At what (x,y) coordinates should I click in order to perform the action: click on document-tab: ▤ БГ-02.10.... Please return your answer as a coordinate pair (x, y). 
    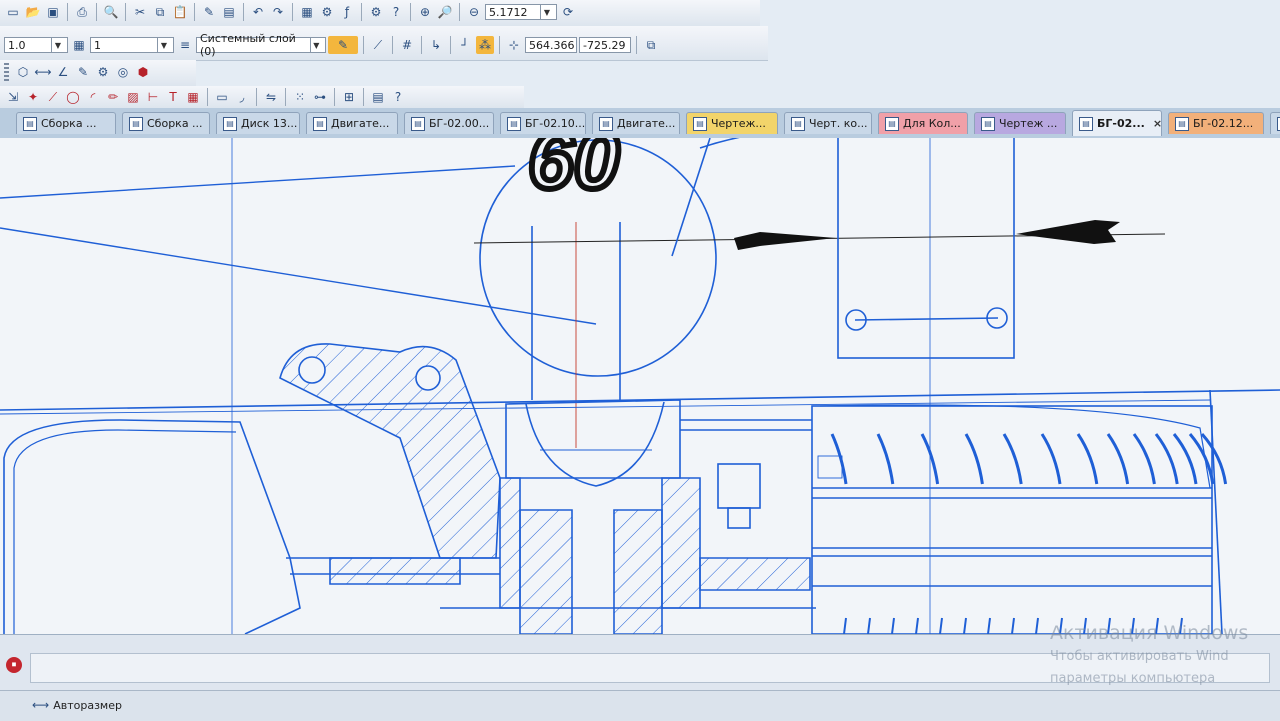
    Looking at the image, I should click on (543, 123).